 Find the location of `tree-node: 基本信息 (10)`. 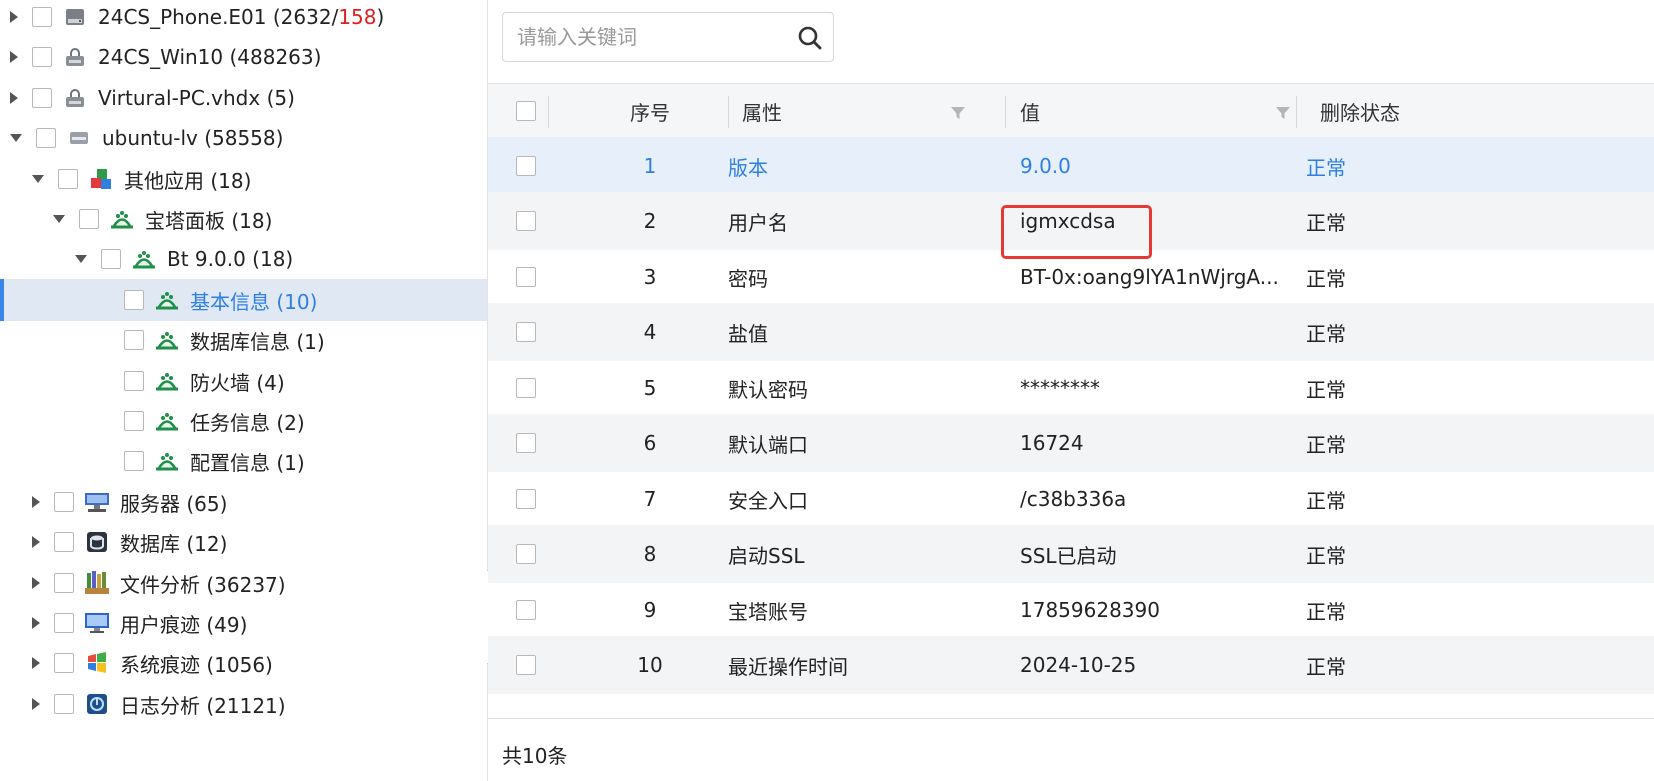

tree-node: 基本信息 (10) is located at coordinates (243, 300).